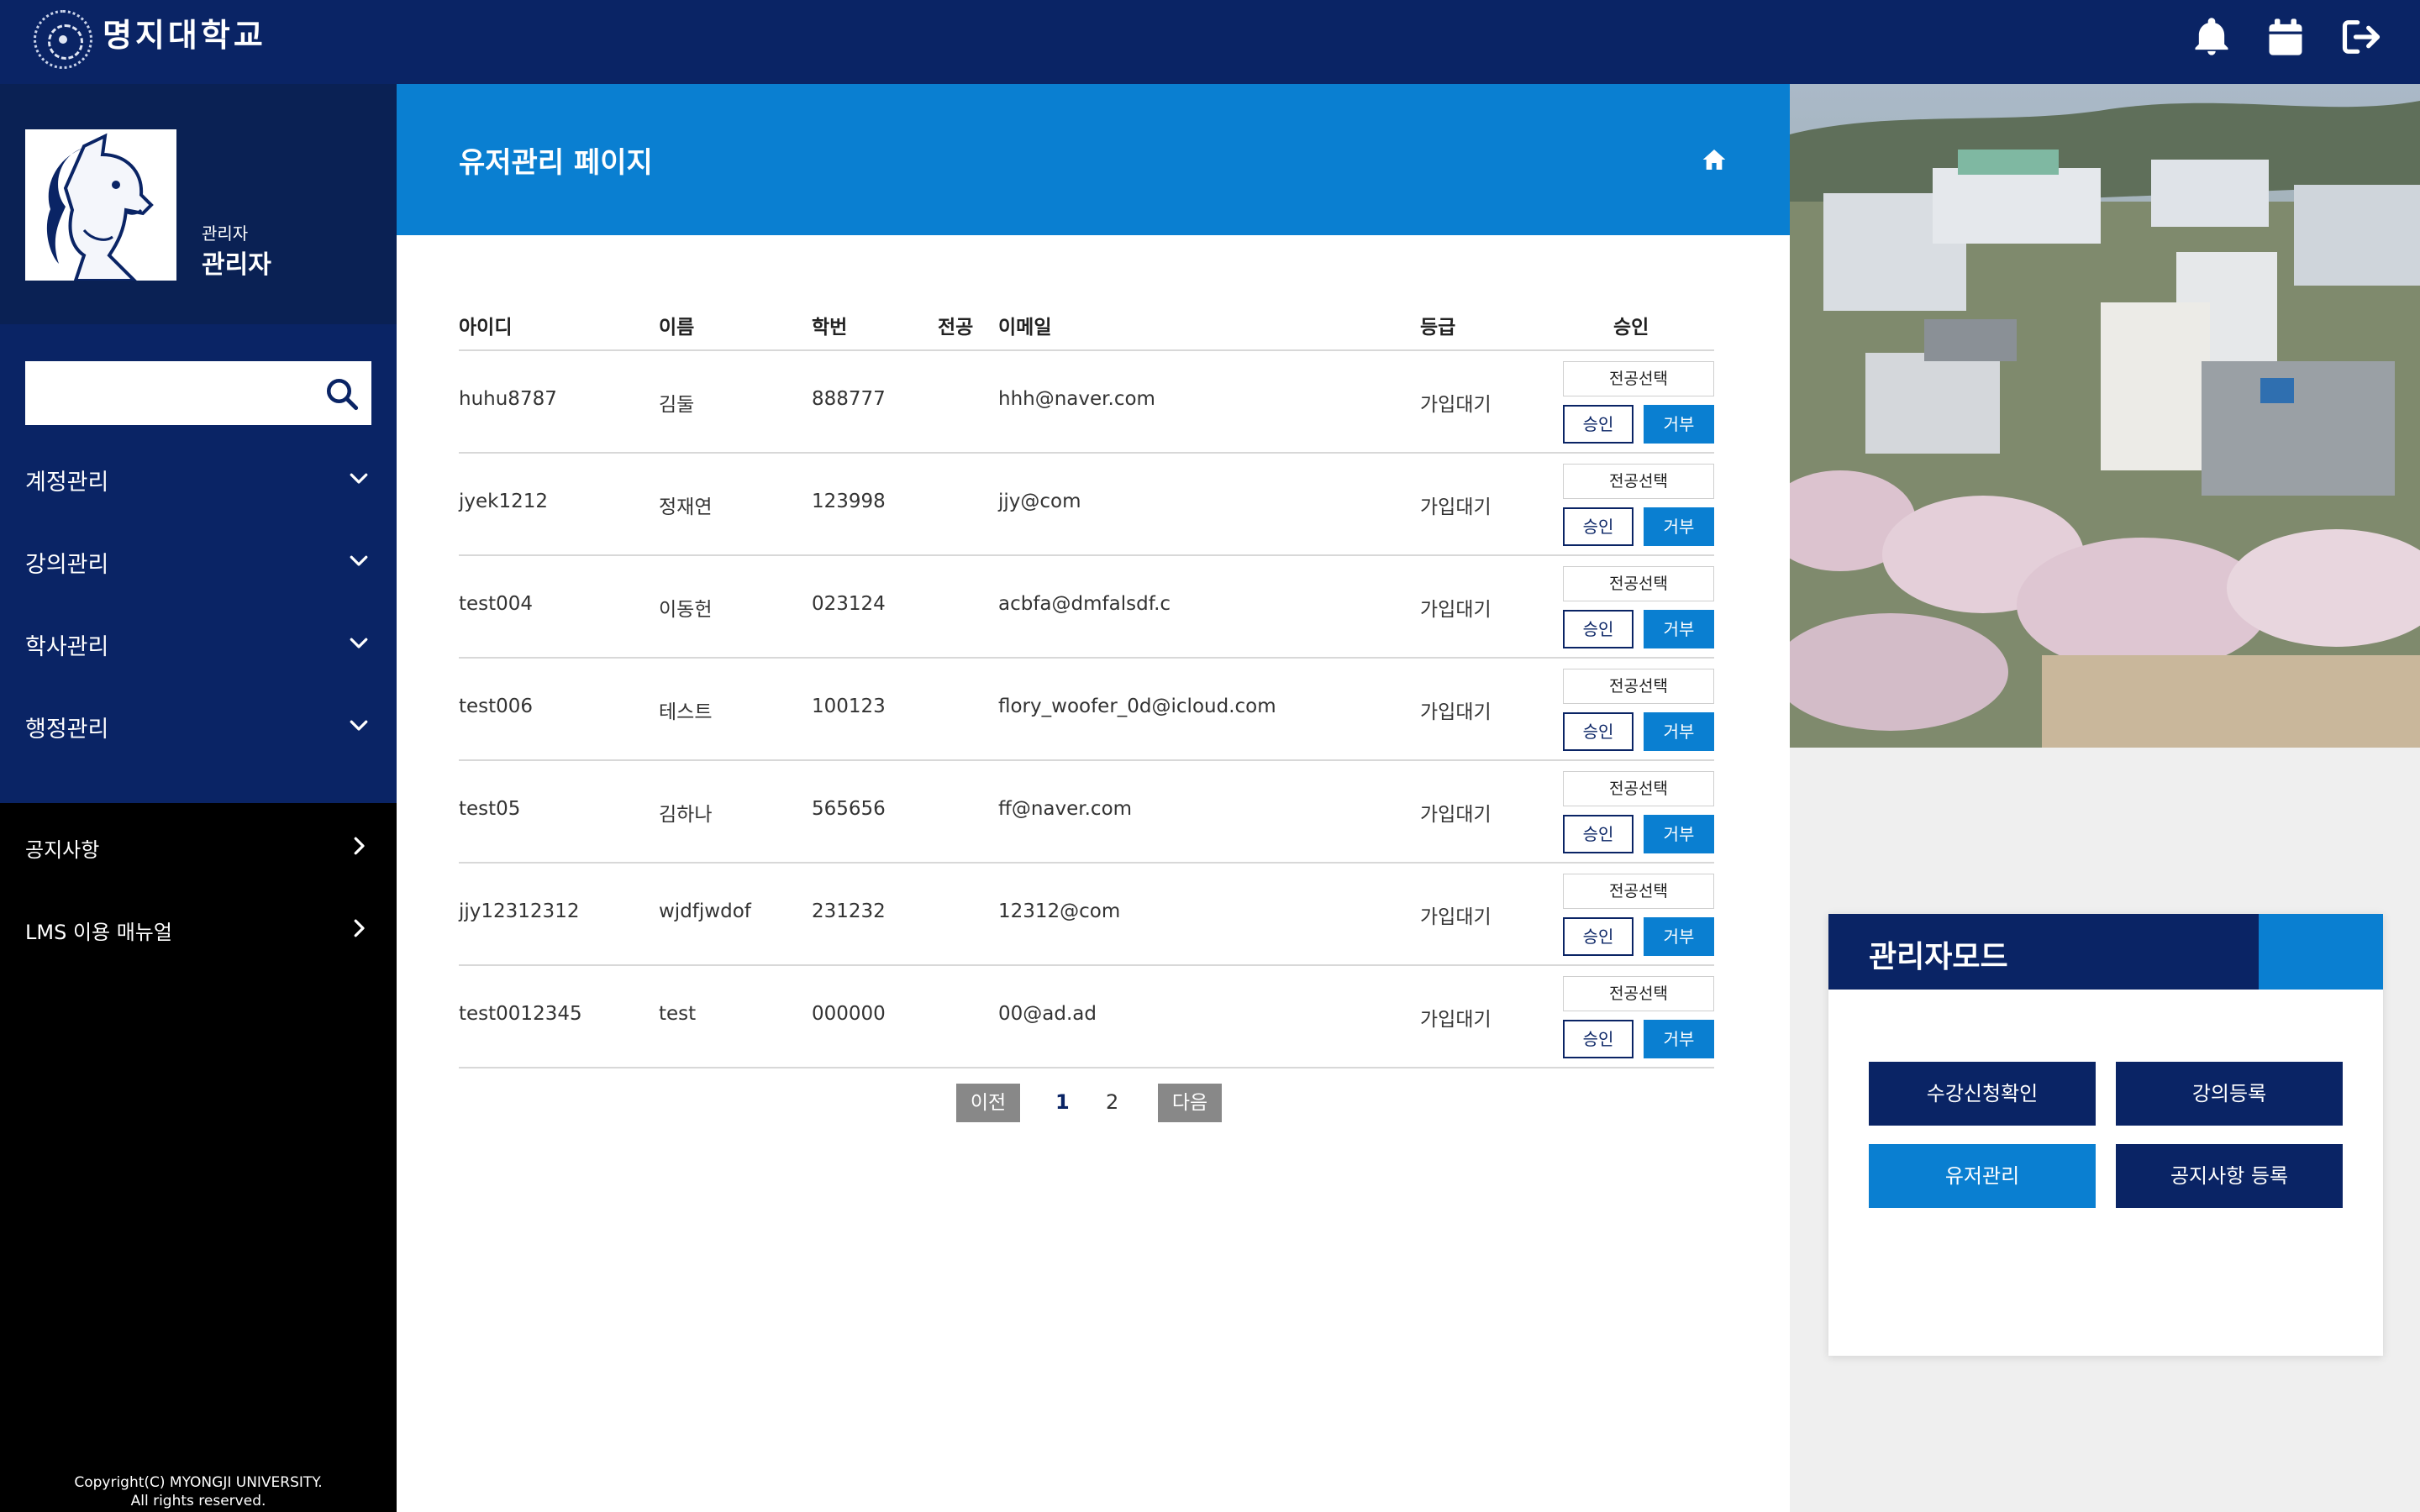  Describe the element at coordinates (199, 1482) in the screenshot. I see `copyright-line: Copyright(C) MYONGJI UNIVERSITY.` at that location.